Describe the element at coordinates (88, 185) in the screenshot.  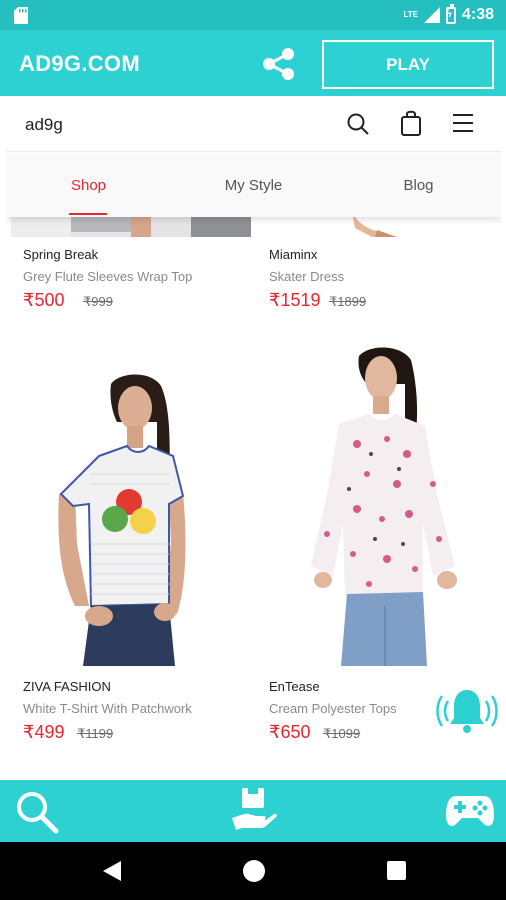
I see `tab-shop: Shop` at that location.